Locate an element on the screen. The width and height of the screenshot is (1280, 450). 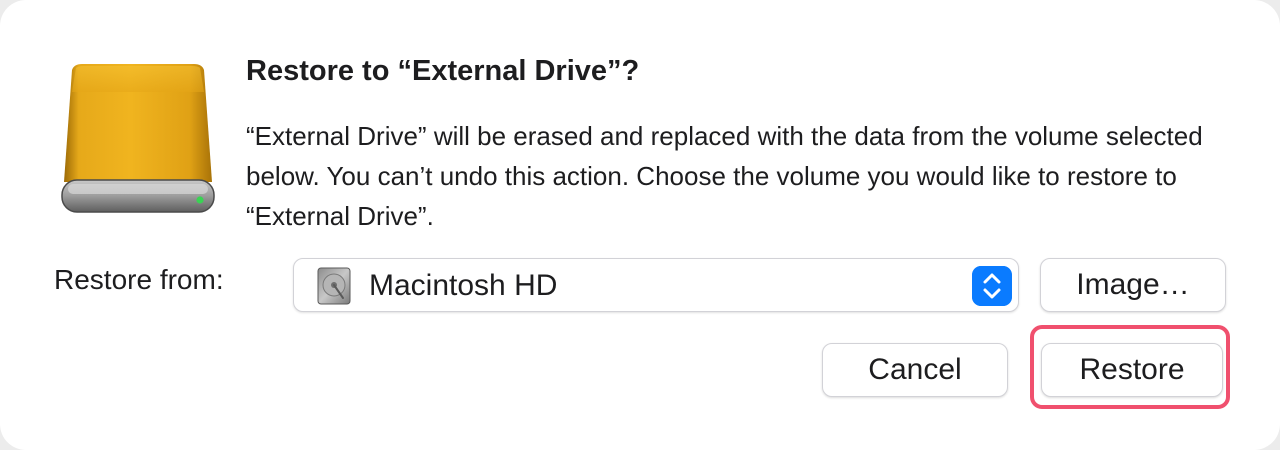
cancel-button: Cancel is located at coordinates (915, 370).